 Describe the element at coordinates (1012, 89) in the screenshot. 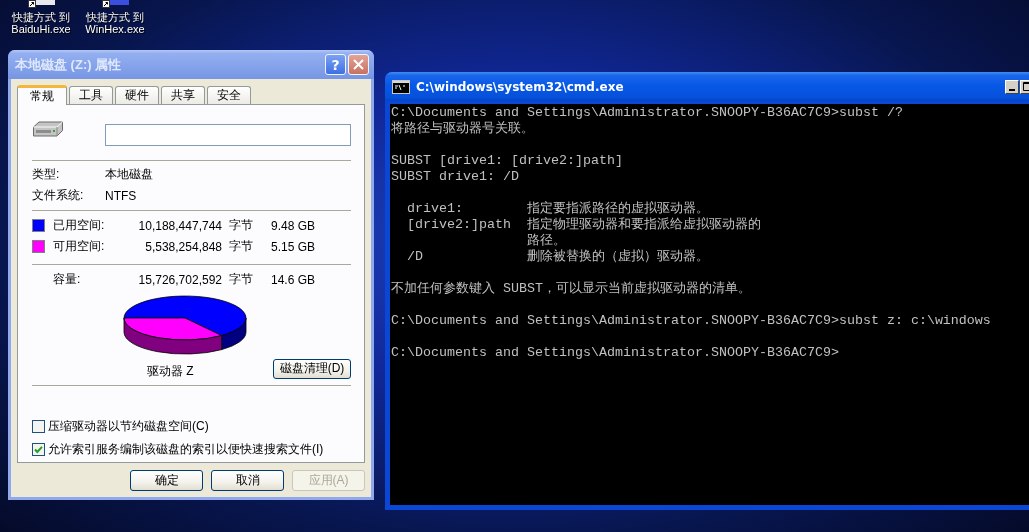

I see `minimize-icon` at that location.